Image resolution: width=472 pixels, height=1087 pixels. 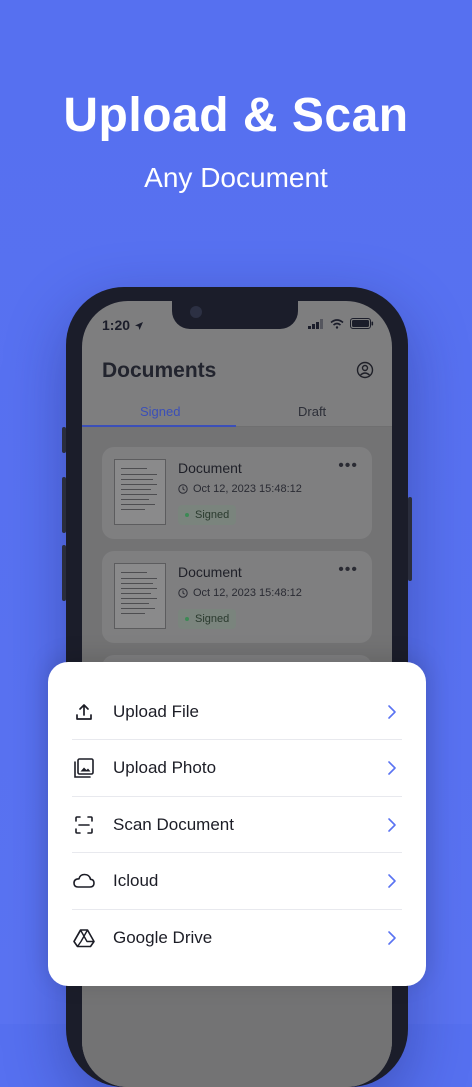 I want to click on app-title: Documents, so click(x=159, y=370).